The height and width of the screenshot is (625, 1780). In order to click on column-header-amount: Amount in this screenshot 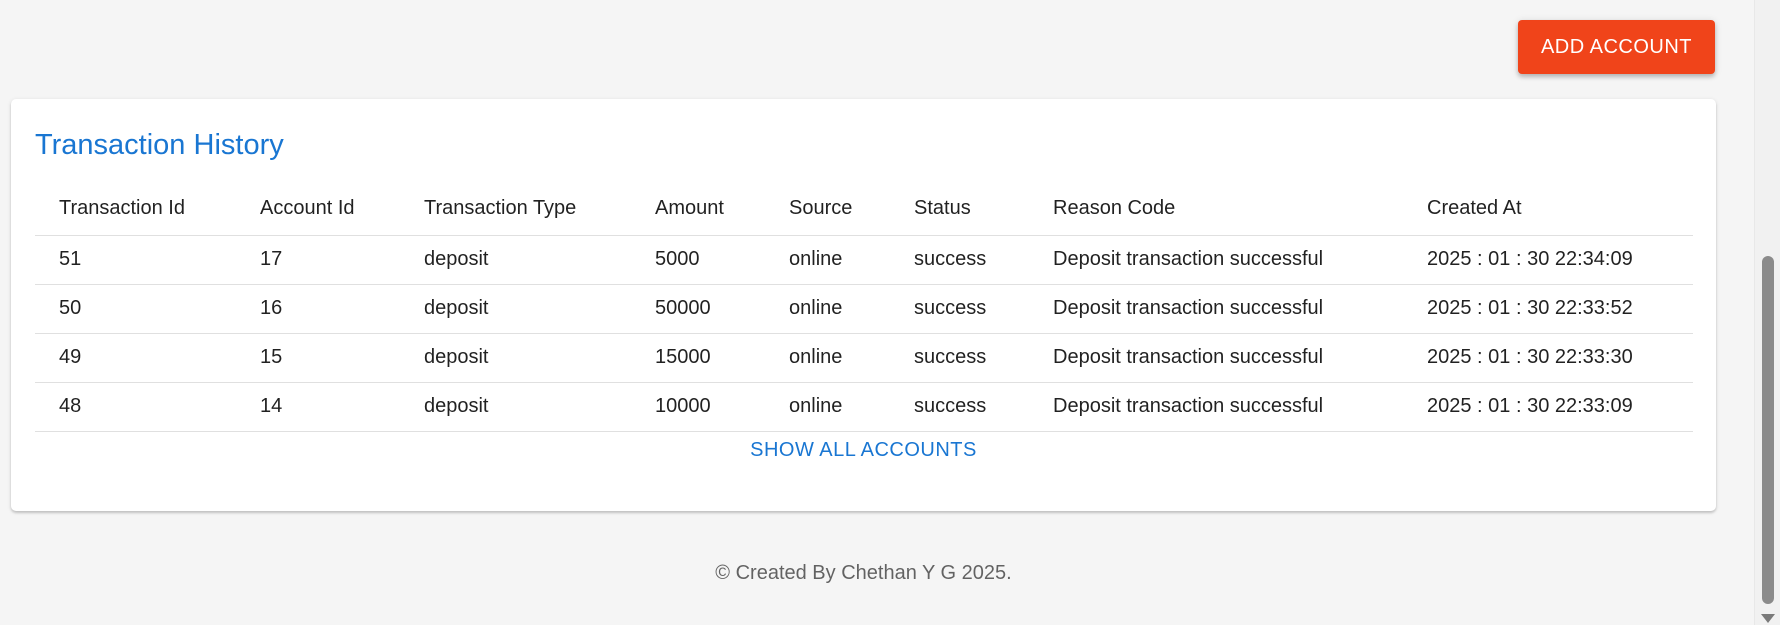, I will do `click(698, 209)`.